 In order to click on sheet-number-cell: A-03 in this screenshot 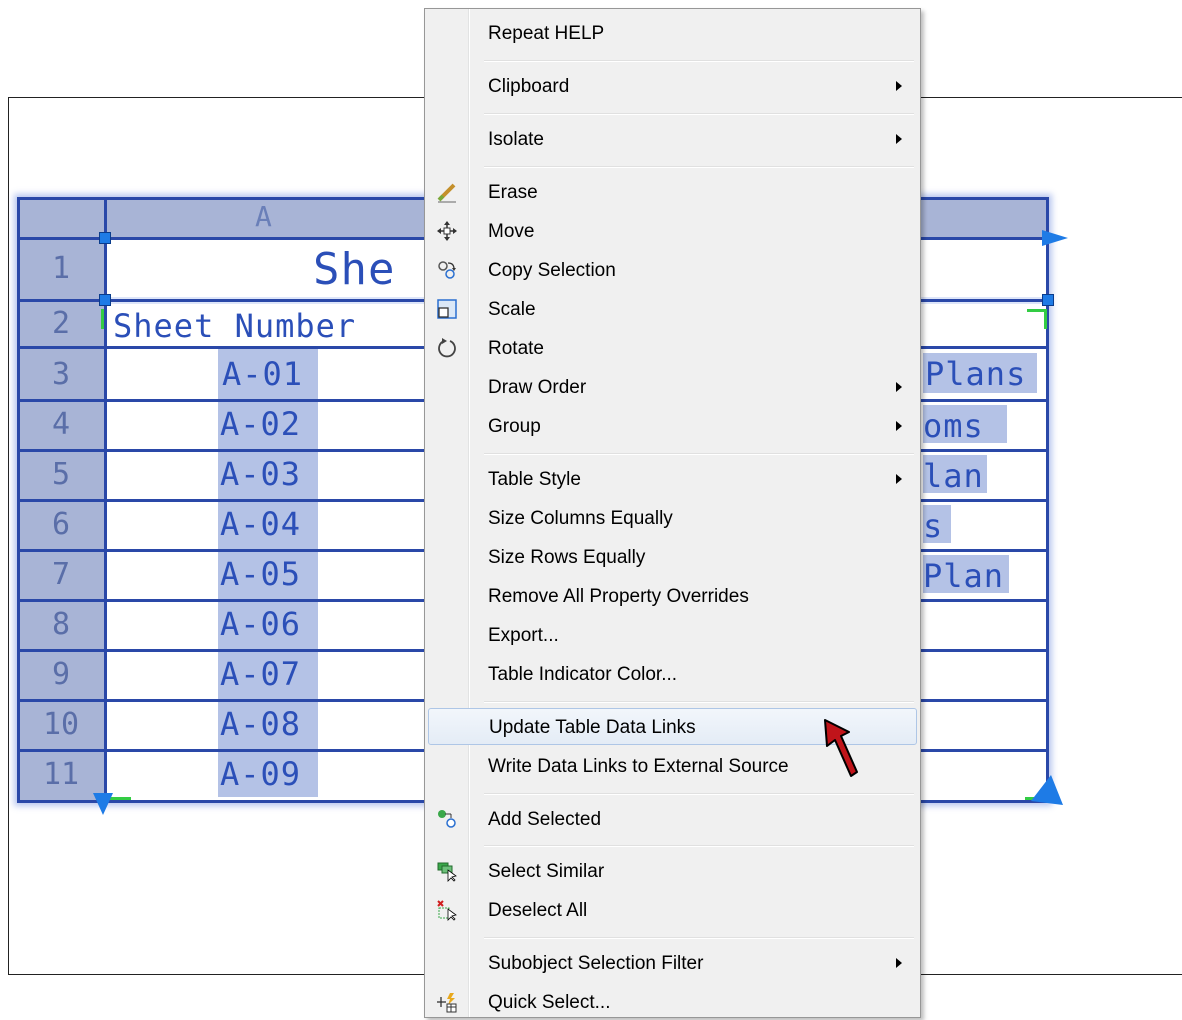, I will do `click(261, 474)`.